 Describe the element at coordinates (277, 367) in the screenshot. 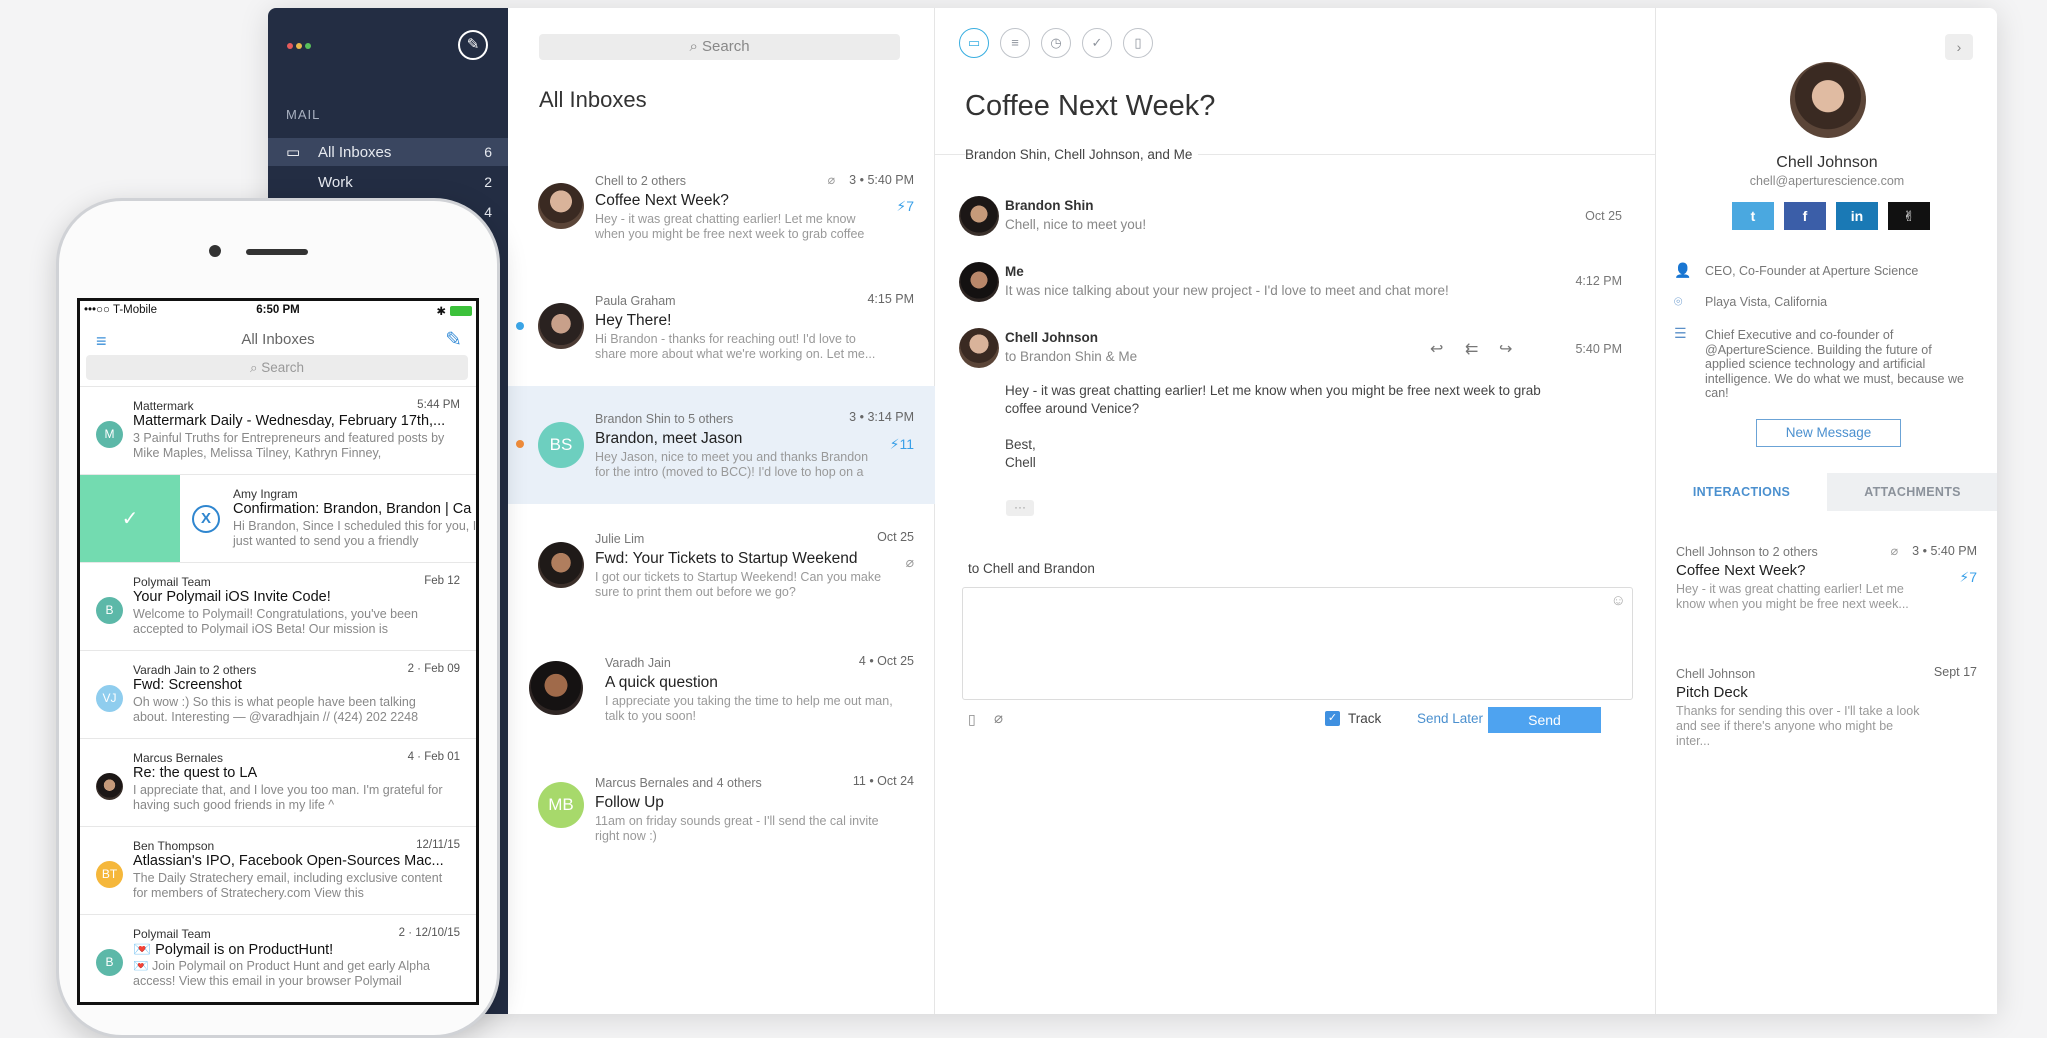

I see `phone-search-input: ⌕ Search` at that location.